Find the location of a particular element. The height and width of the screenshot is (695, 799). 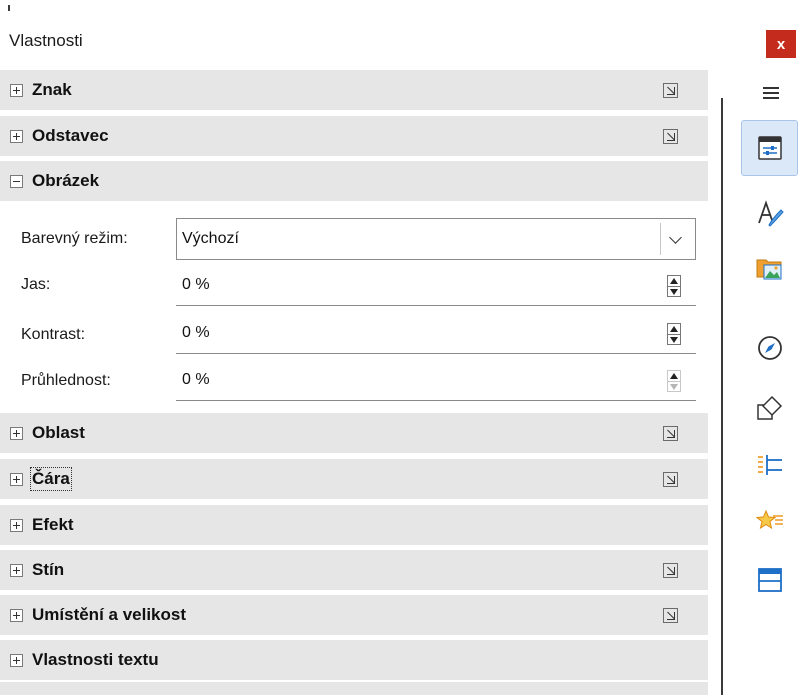

section-header-cara: Čára is located at coordinates (354, 480).